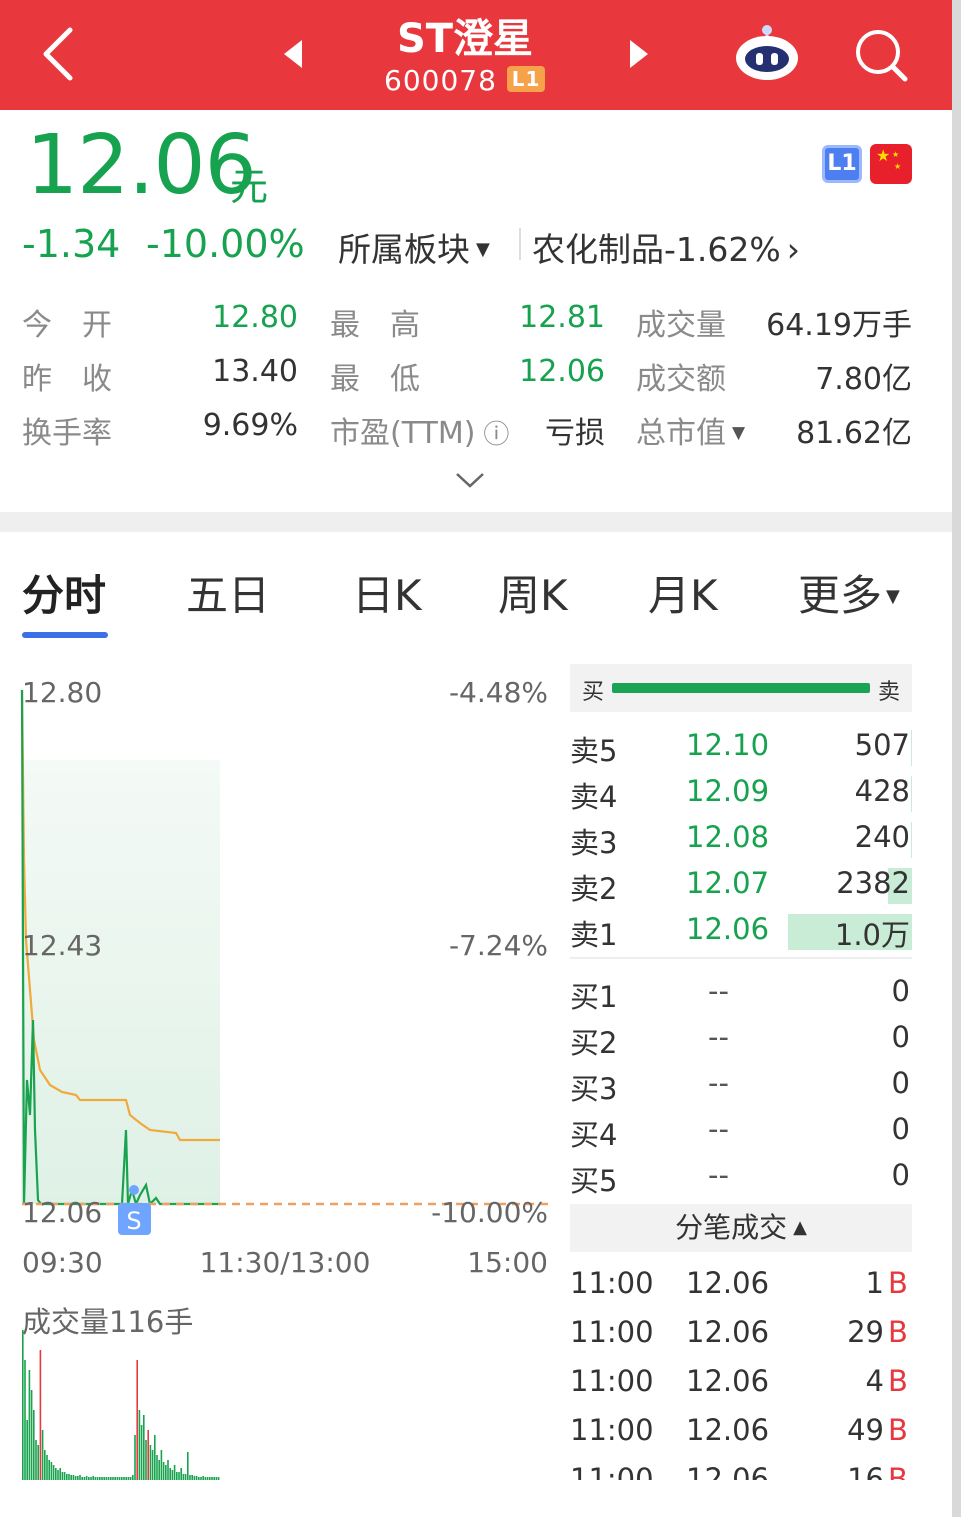 The width and height of the screenshot is (961, 1517). I want to click on open-value: 12.80, so click(255, 317).